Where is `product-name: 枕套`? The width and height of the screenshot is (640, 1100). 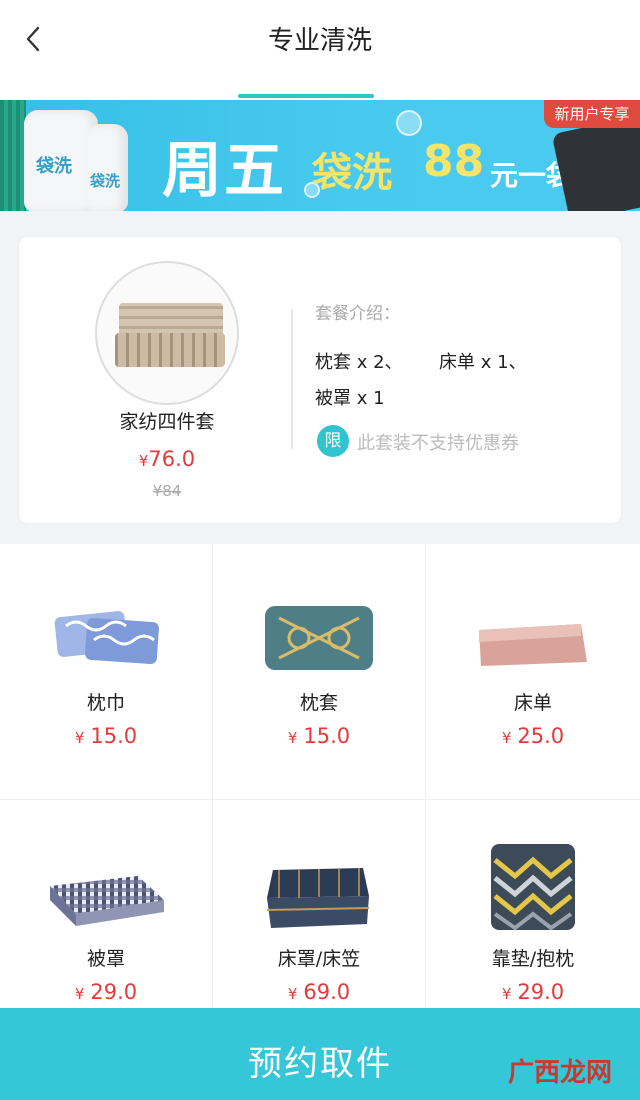 product-name: 枕套 is located at coordinates (318, 703).